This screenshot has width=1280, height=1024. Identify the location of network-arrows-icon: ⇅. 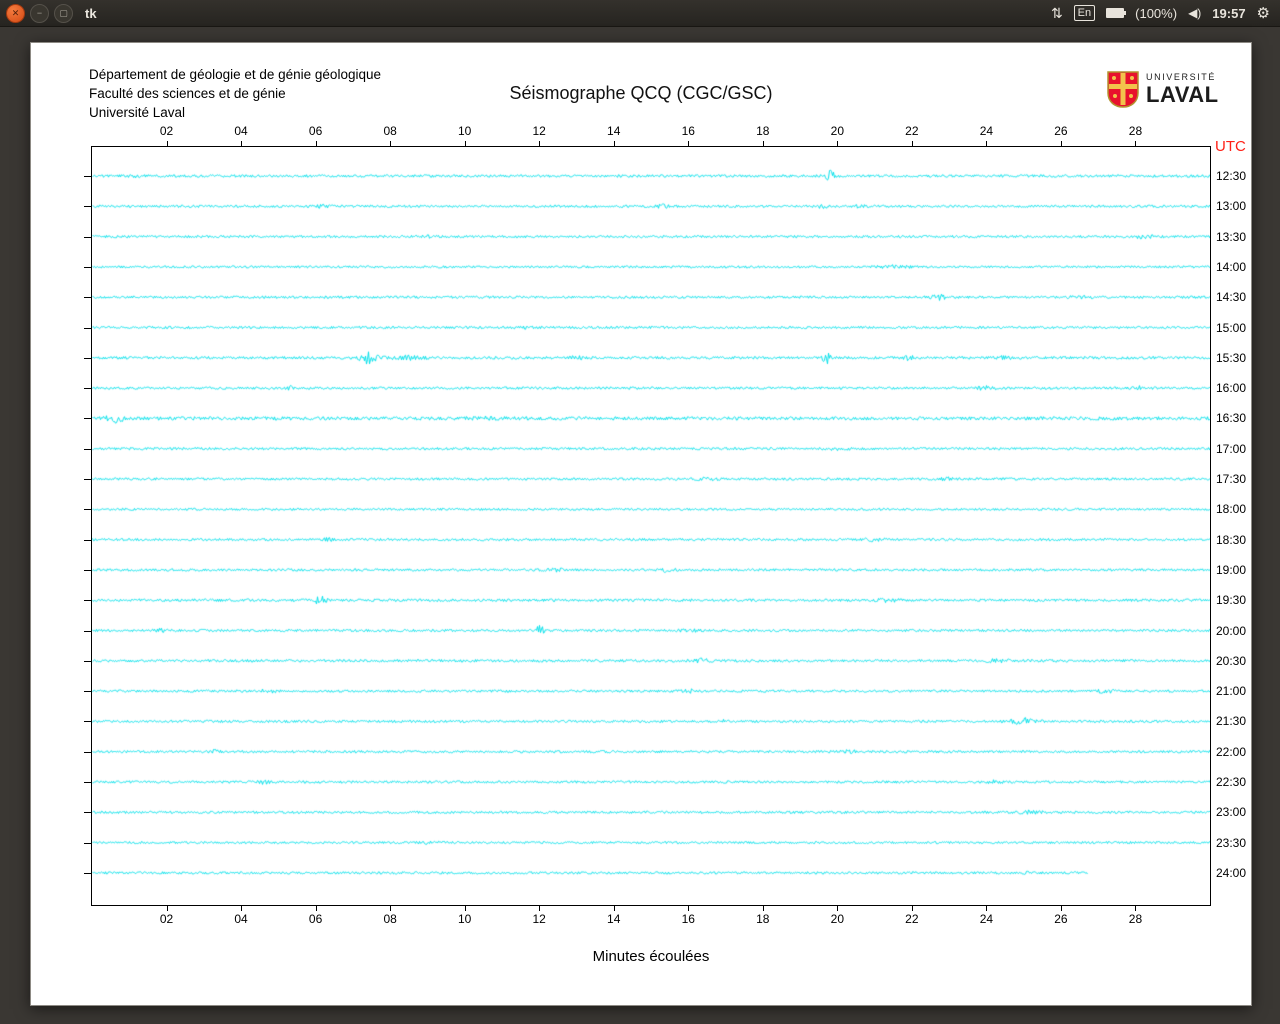
(1057, 13).